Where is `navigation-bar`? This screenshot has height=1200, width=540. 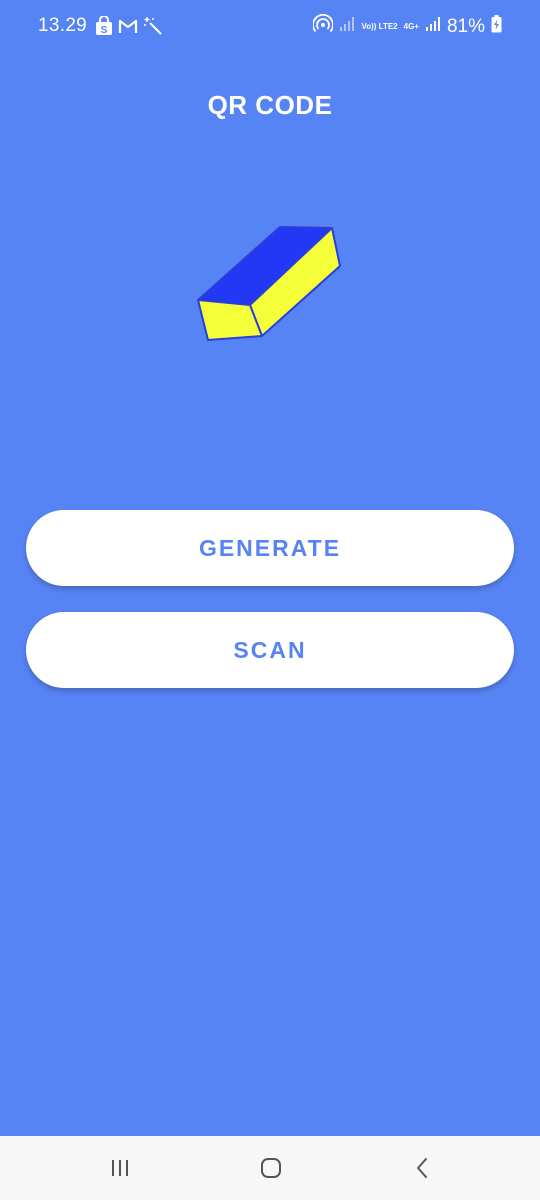
navigation-bar is located at coordinates (270, 1168).